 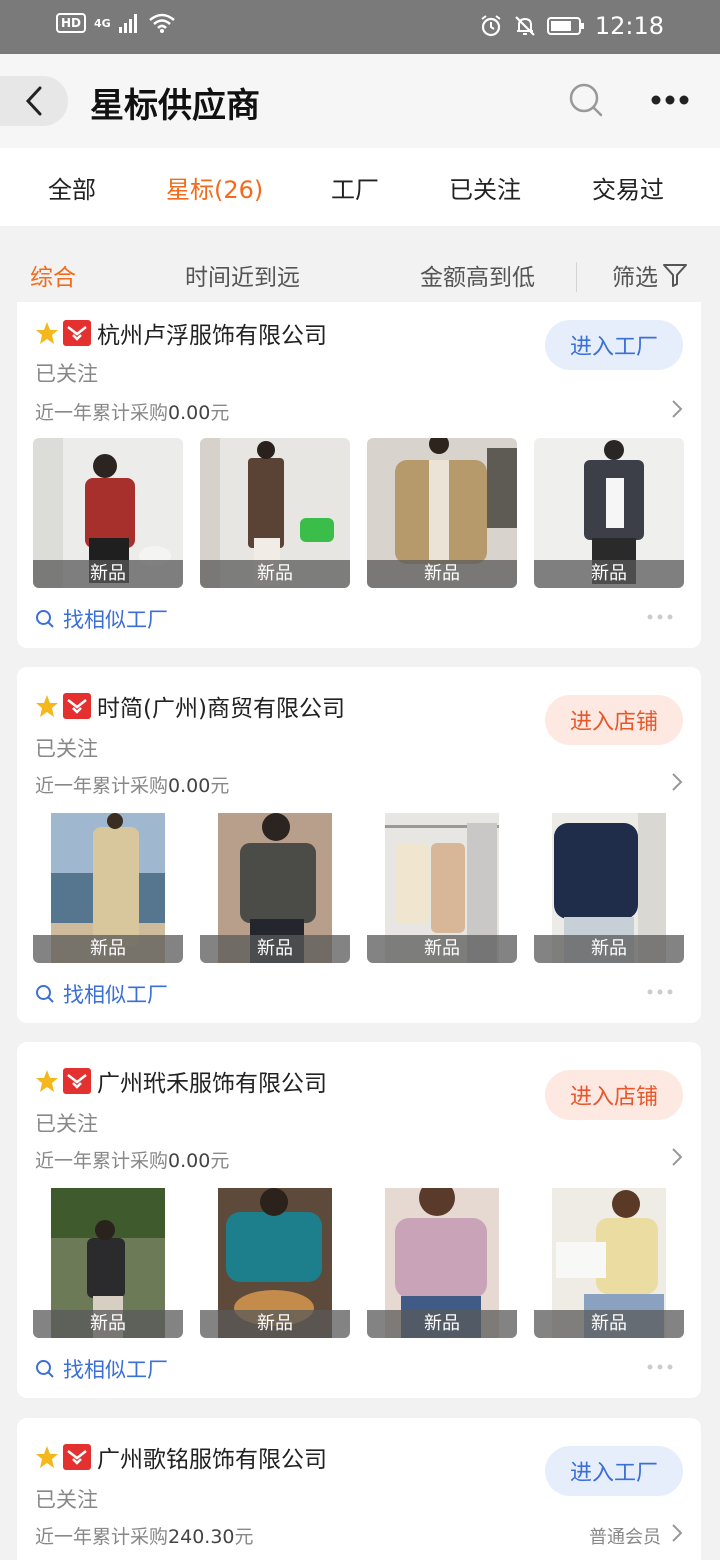 I want to click on tab-all: 全部, so click(x=72, y=187).